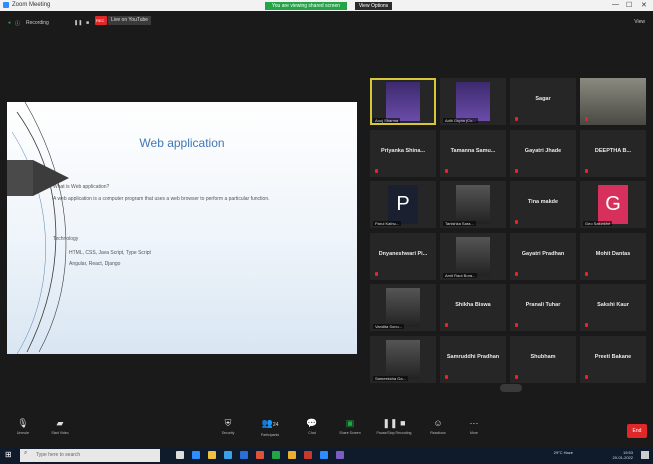  Describe the element at coordinates (212, 455) in the screenshot. I see `file-explorer-icon` at that location.